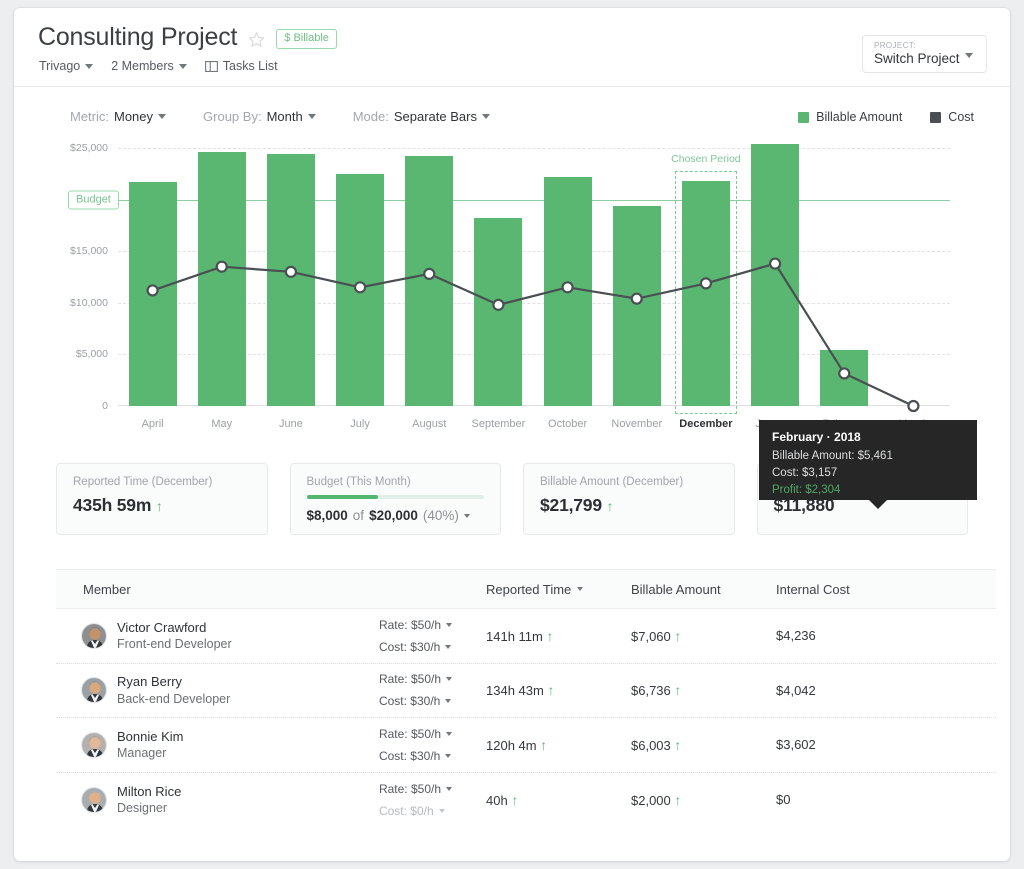 The width and height of the screenshot is (1024, 869). What do you see at coordinates (558, 690) in the screenshot?
I see `cell-reported-time: 134h 43m ↑` at bounding box center [558, 690].